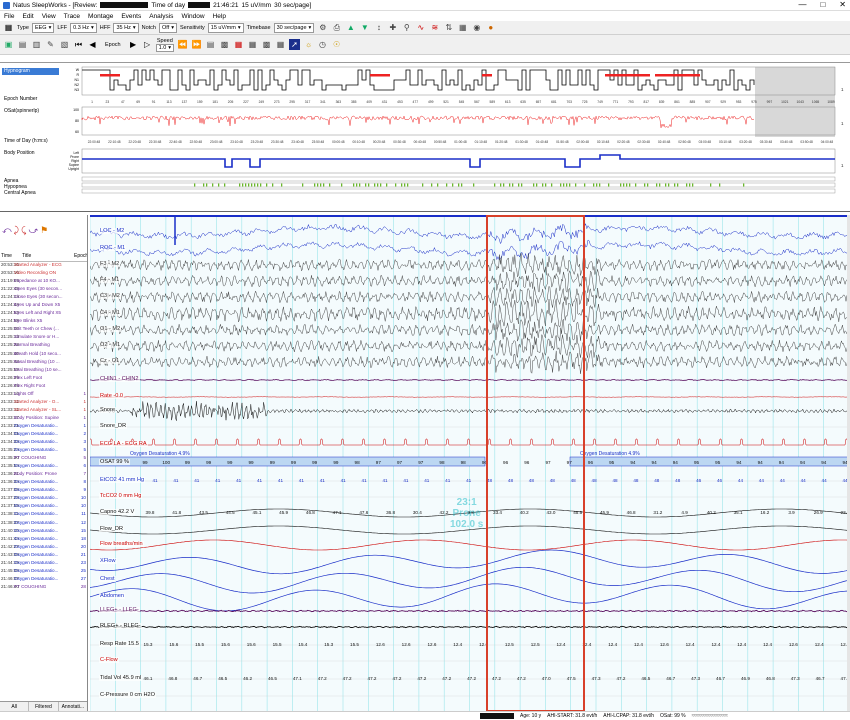  What do you see at coordinates (72, 16) in the screenshot?
I see `menu-trace: Trace` at bounding box center [72, 16].